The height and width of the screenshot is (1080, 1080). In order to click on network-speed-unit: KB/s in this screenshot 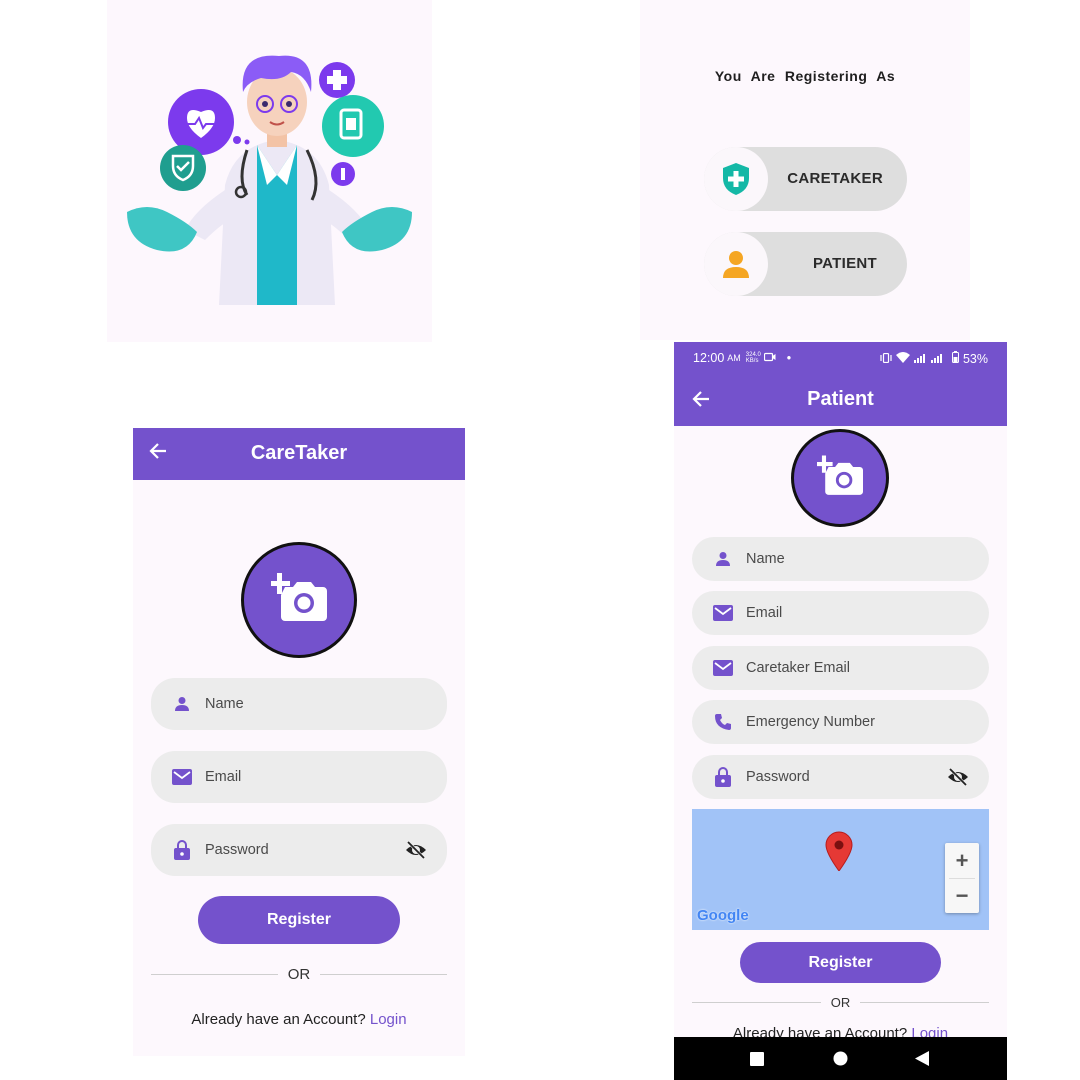, I will do `click(752, 361)`.